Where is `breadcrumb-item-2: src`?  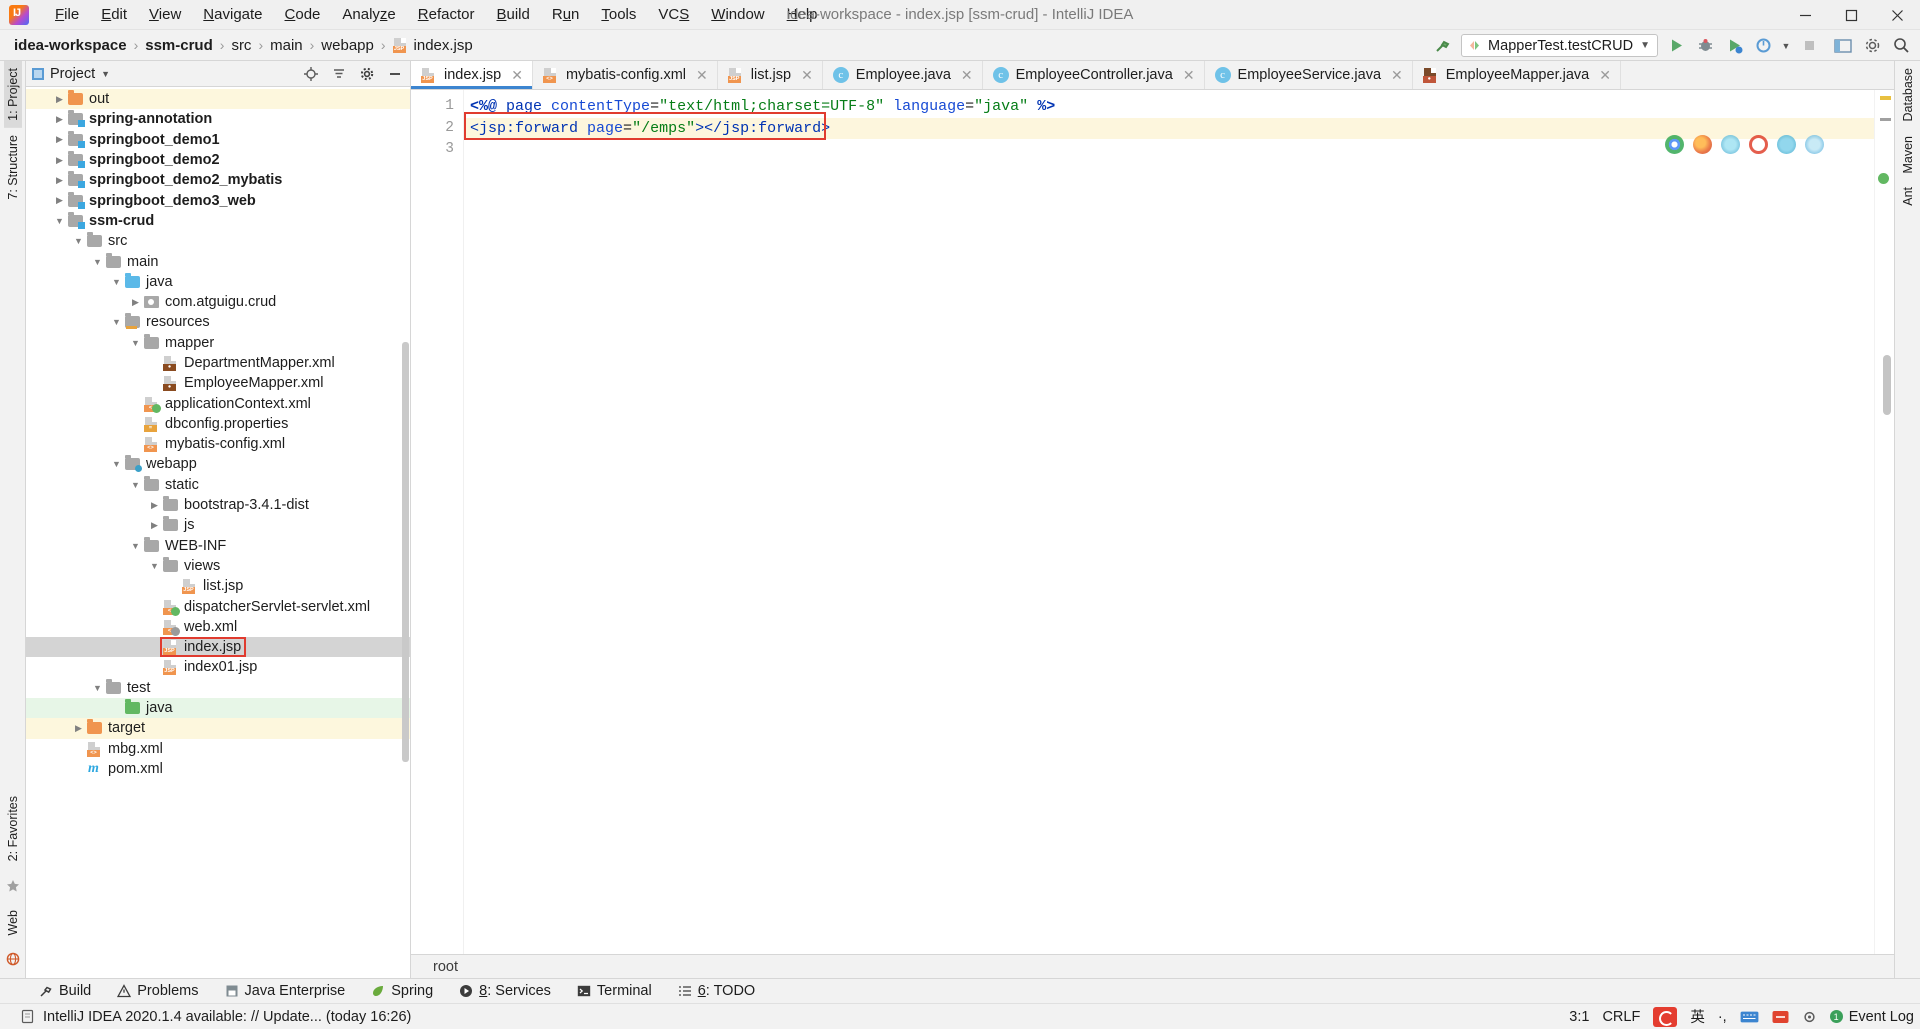
breadcrumb-item-2: src is located at coordinates (241, 45).